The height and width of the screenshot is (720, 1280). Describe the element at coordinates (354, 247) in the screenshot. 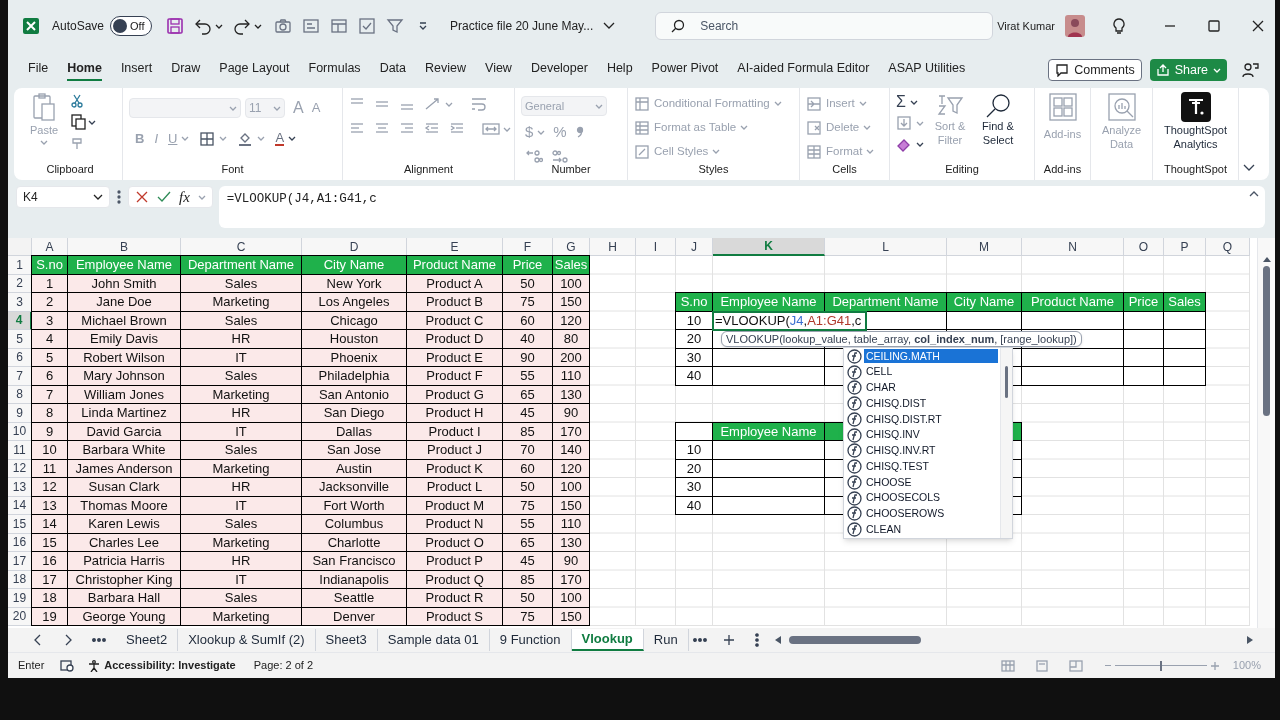

I see `column-header: D` at that location.